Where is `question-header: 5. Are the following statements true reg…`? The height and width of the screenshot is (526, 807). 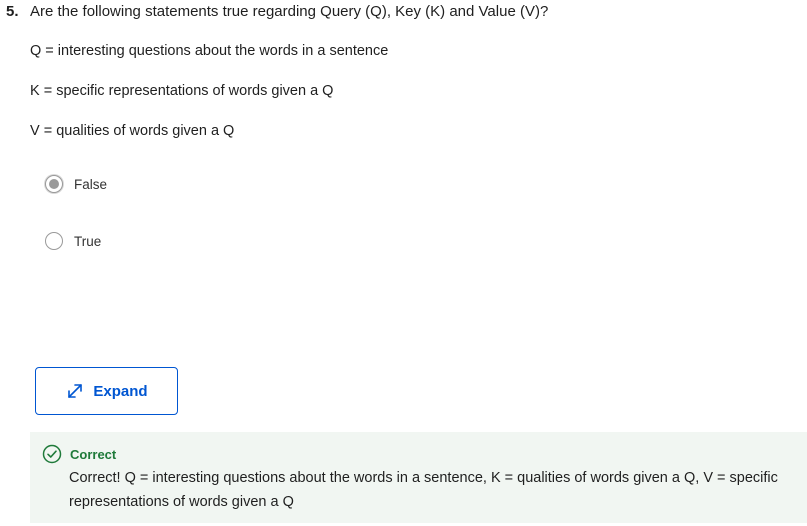
question-header: 5. Are the following statements true reg… is located at coordinates (401, 12).